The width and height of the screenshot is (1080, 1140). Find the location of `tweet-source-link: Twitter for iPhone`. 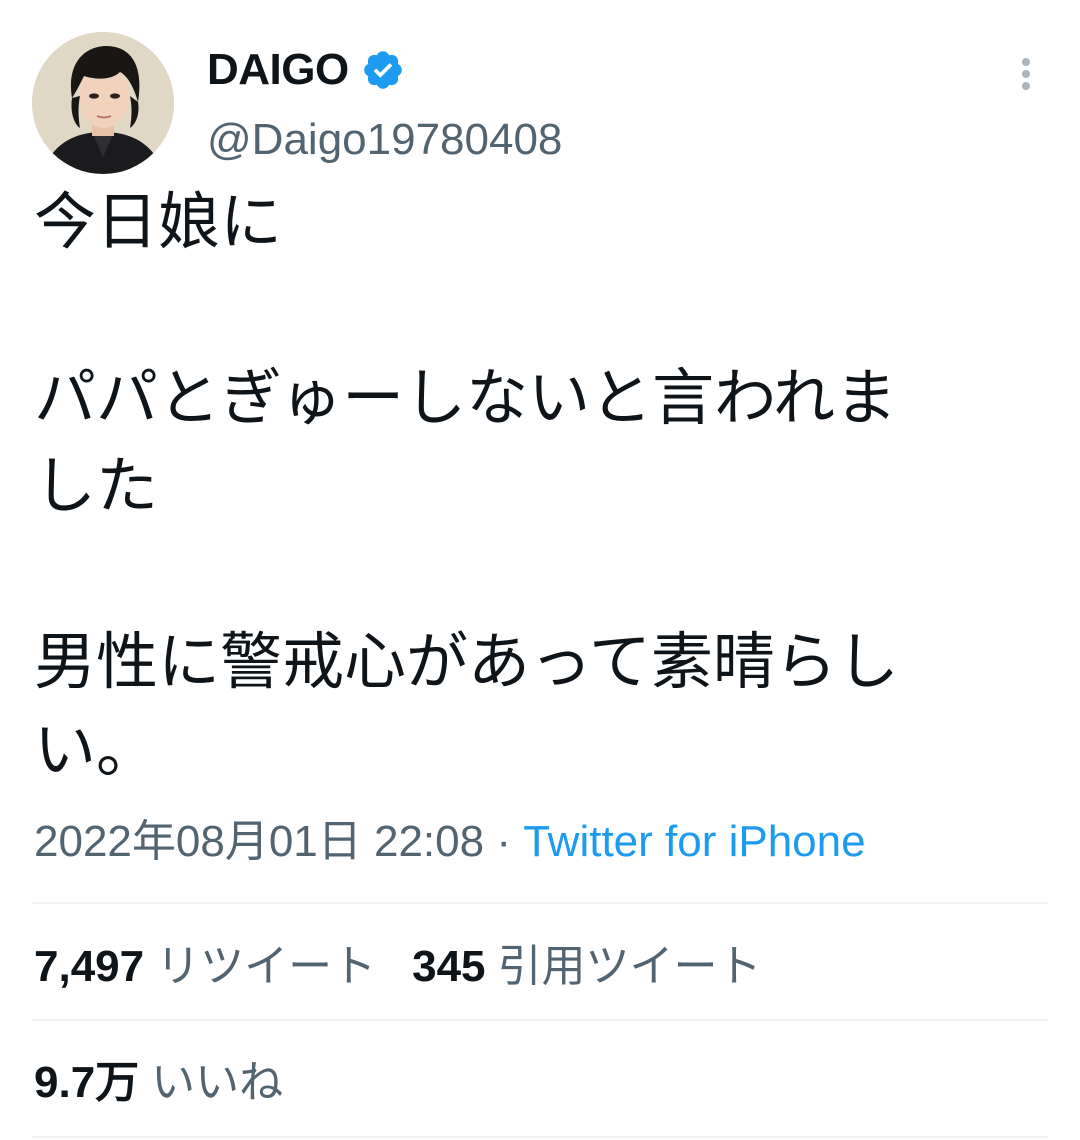

tweet-source-link: Twitter for iPhone is located at coordinates (694, 841).